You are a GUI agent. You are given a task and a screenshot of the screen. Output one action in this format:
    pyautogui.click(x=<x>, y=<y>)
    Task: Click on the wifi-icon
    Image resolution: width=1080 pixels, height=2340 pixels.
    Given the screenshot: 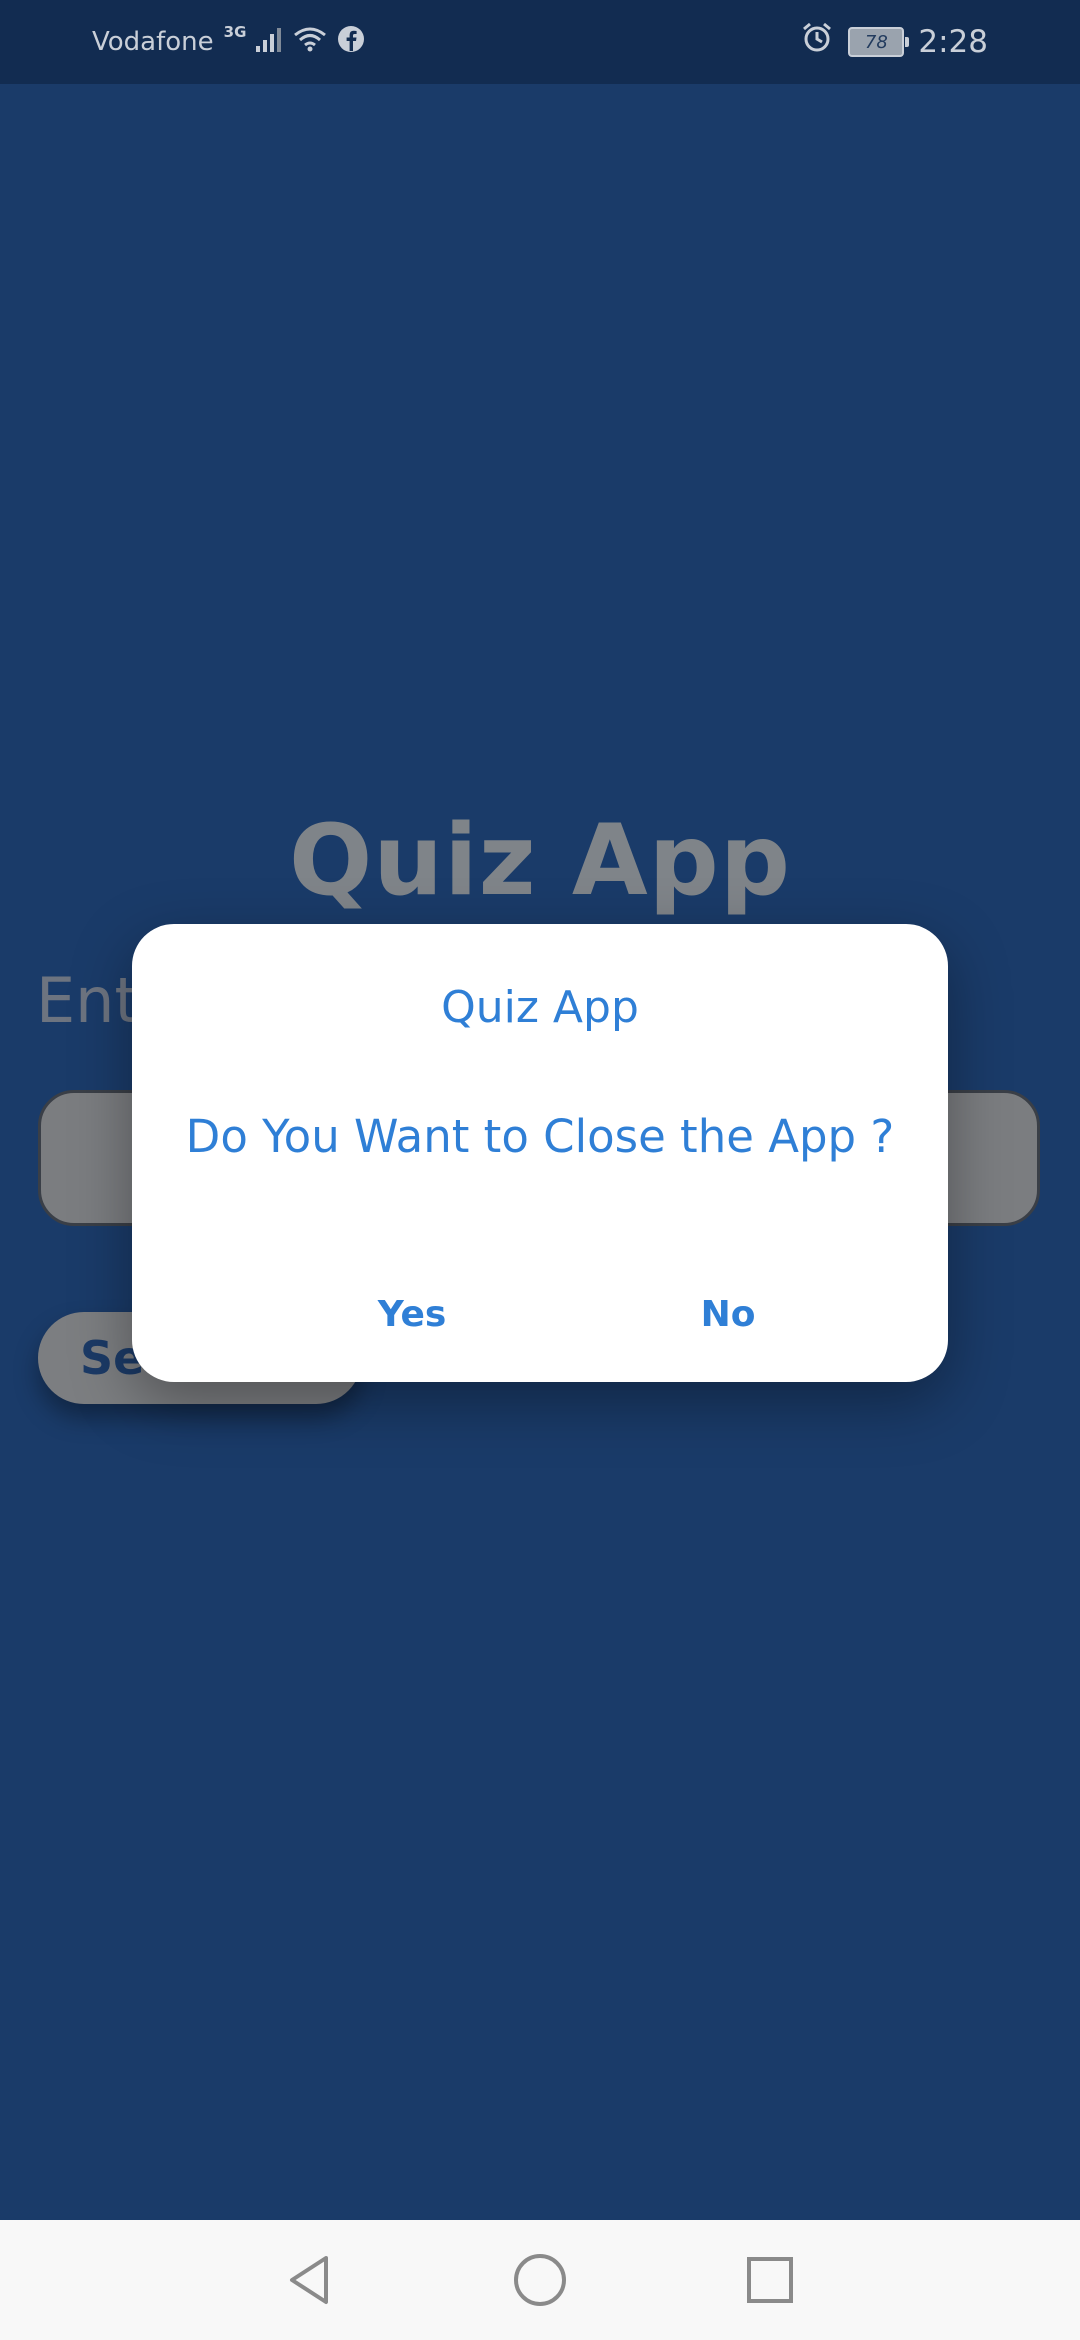 What is the action you would take?
    pyautogui.click(x=310, y=42)
    